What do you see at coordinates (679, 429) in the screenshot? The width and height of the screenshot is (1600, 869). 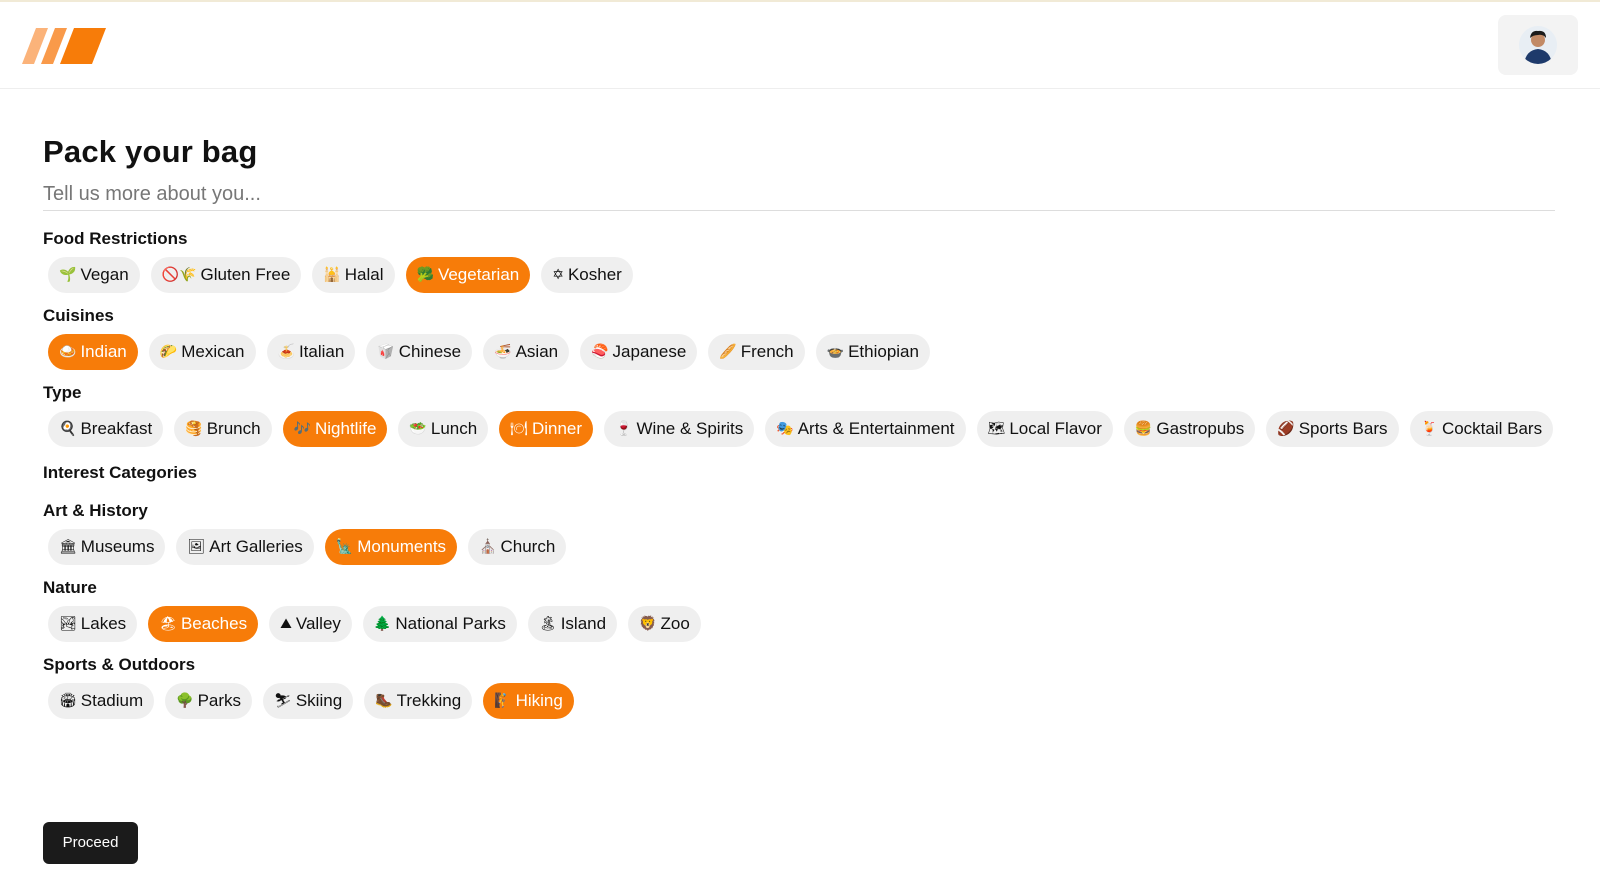 I see `chip-wine-and-spirits: 🍷 Wine & Spirits` at bounding box center [679, 429].